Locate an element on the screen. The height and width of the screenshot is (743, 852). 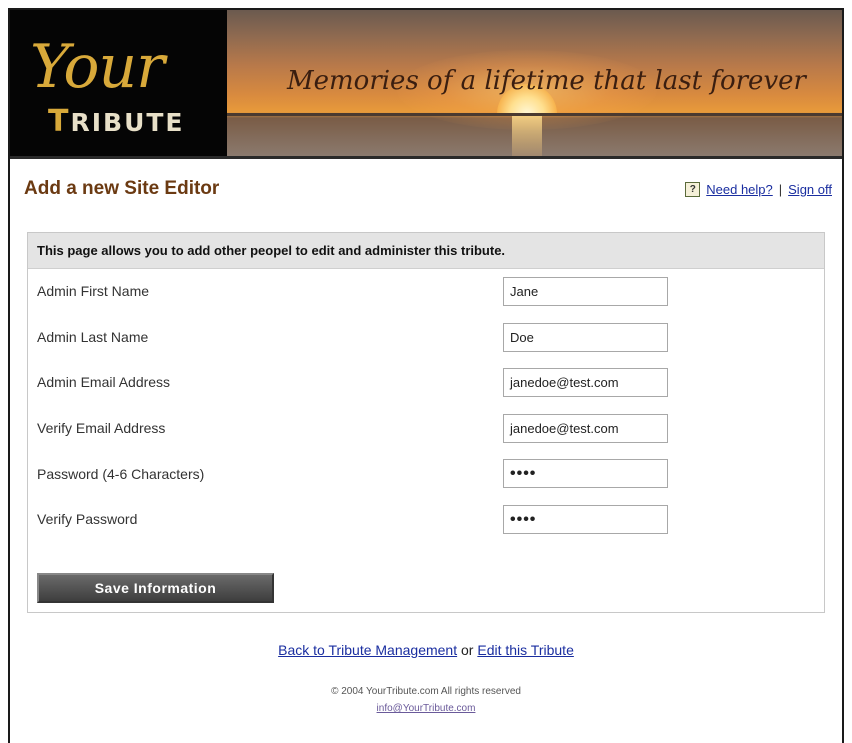
verify-email-label: Verify Email Address is located at coordinates (101, 428).